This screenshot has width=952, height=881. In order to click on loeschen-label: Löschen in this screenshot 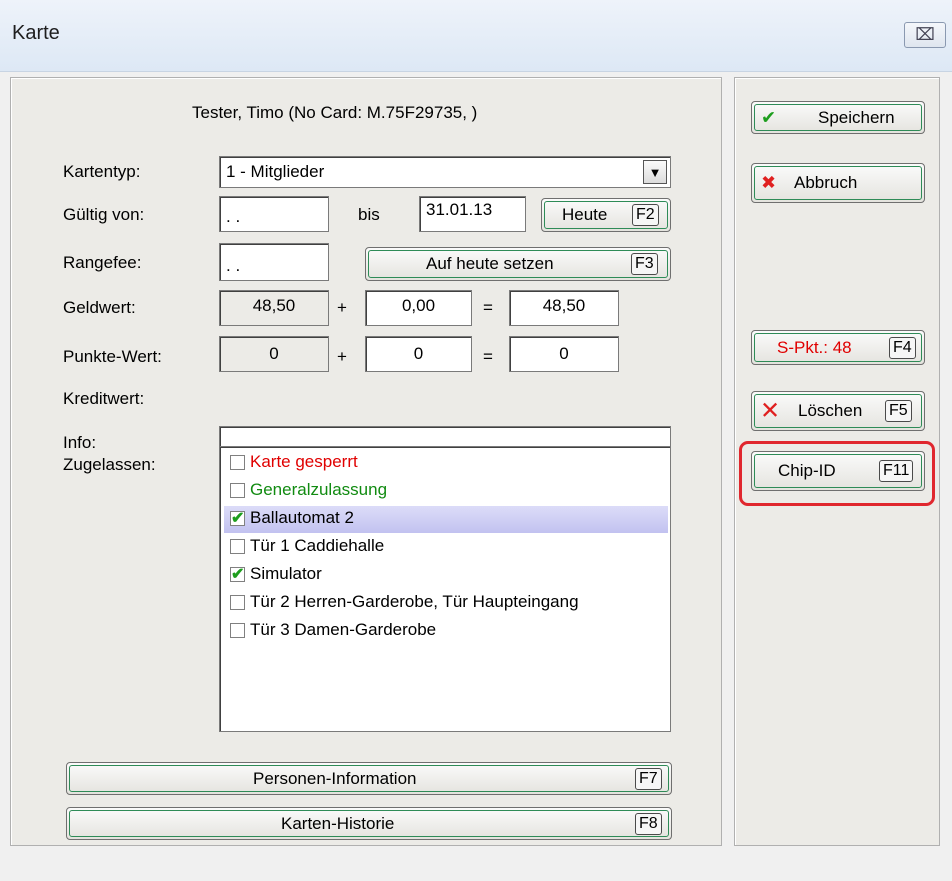, I will do `click(830, 410)`.